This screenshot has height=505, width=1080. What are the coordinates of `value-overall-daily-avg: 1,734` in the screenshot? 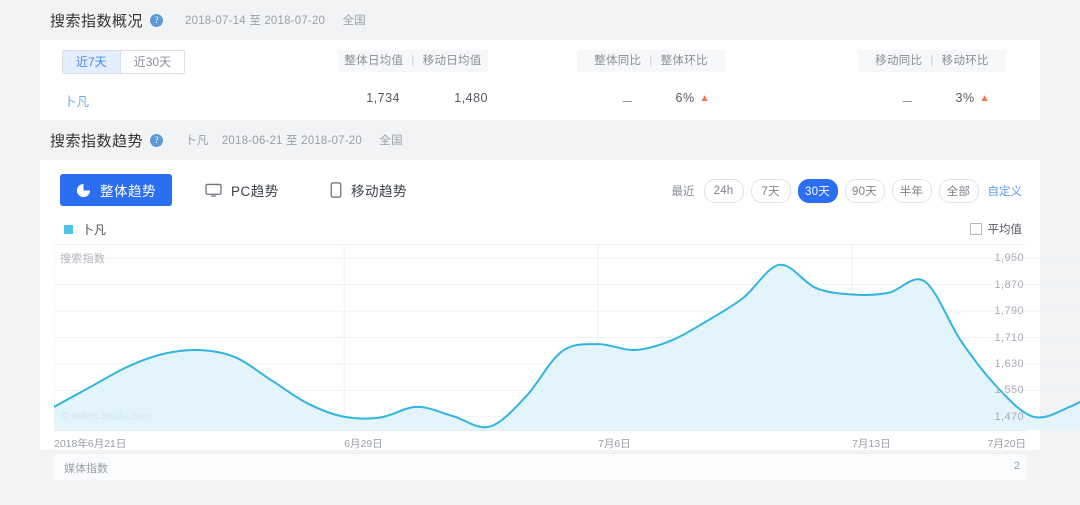 It's located at (383, 98).